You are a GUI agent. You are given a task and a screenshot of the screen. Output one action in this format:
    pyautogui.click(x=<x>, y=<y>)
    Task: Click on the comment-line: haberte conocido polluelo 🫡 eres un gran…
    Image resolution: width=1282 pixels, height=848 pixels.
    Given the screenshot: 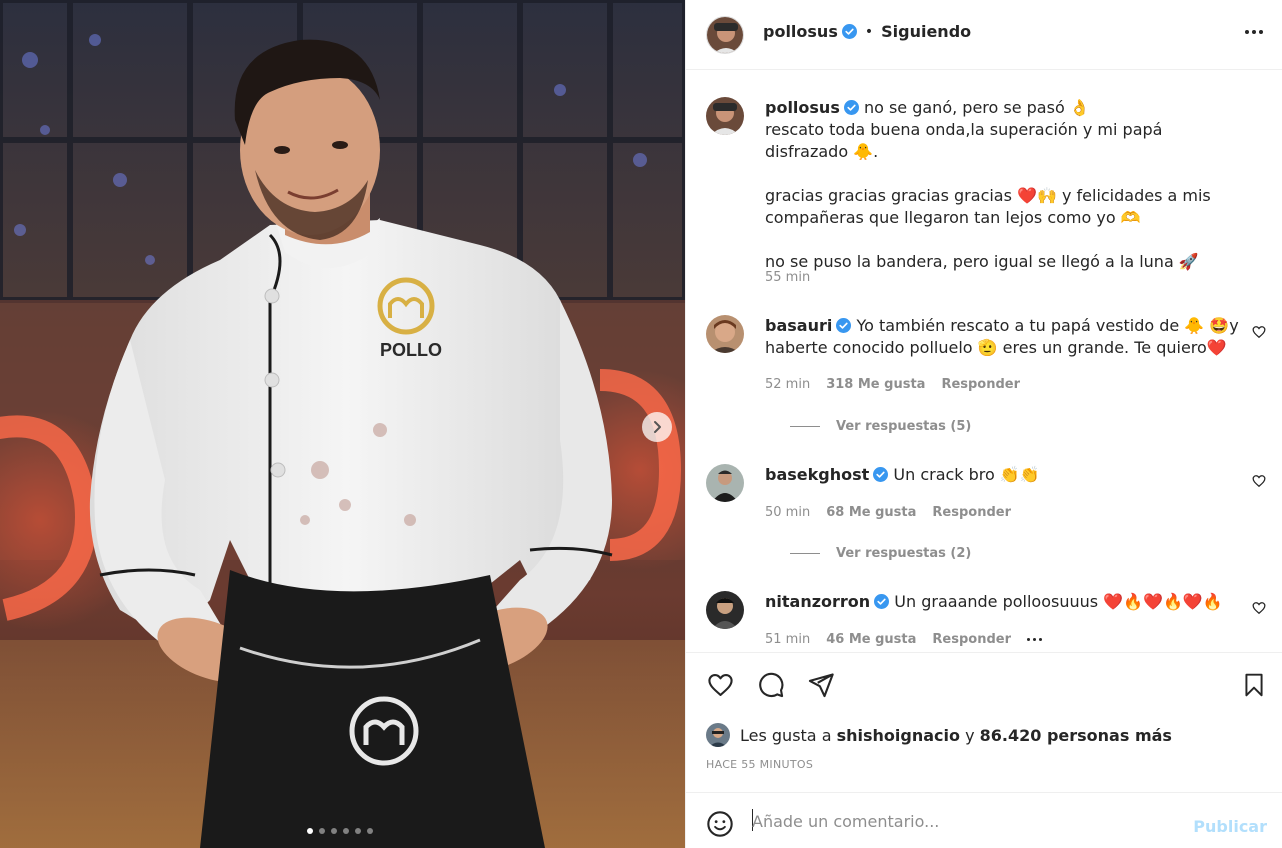 What is the action you would take?
    pyautogui.click(x=996, y=347)
    